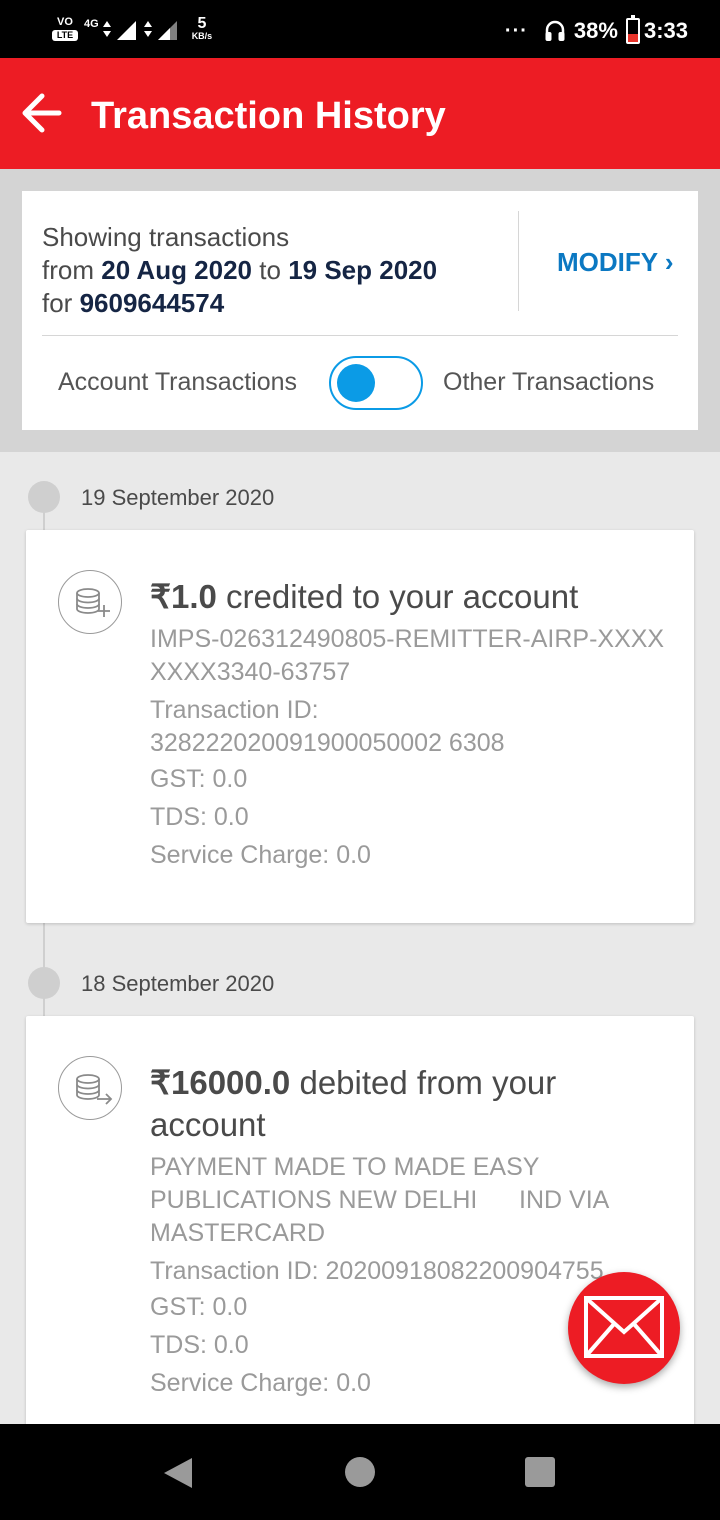 The image size is (720, 1520). I want to click on speed-unit: KB/s, so click(202, 36).